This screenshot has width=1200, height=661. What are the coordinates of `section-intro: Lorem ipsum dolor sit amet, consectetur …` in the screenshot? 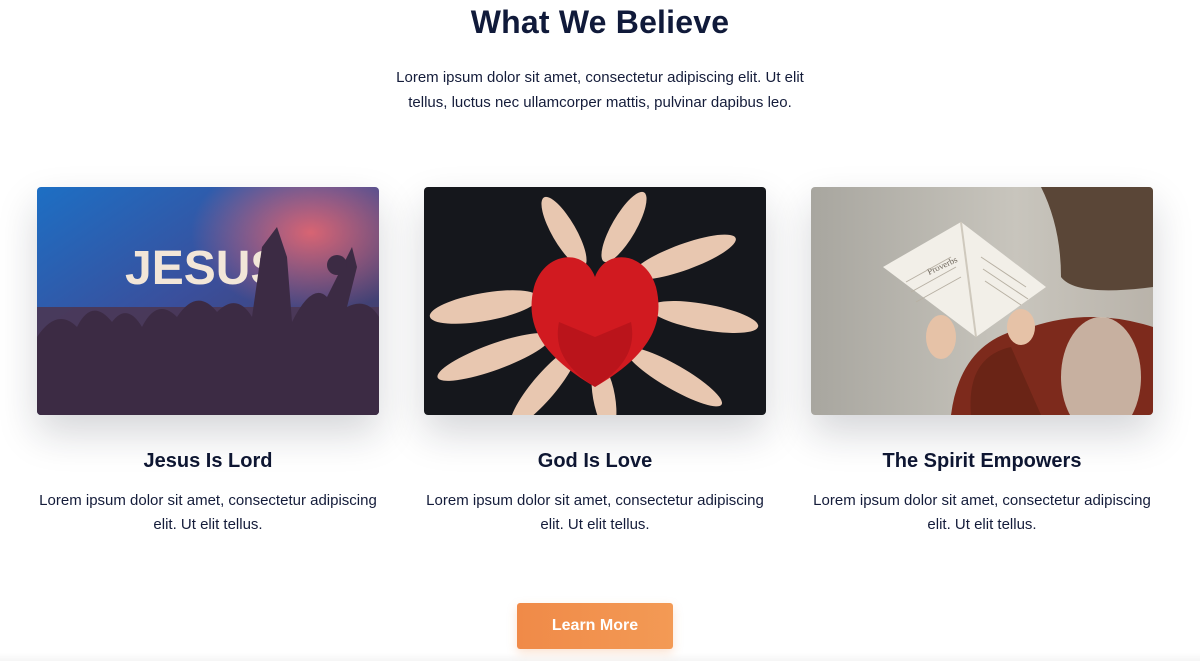 It's located at (600, 90).